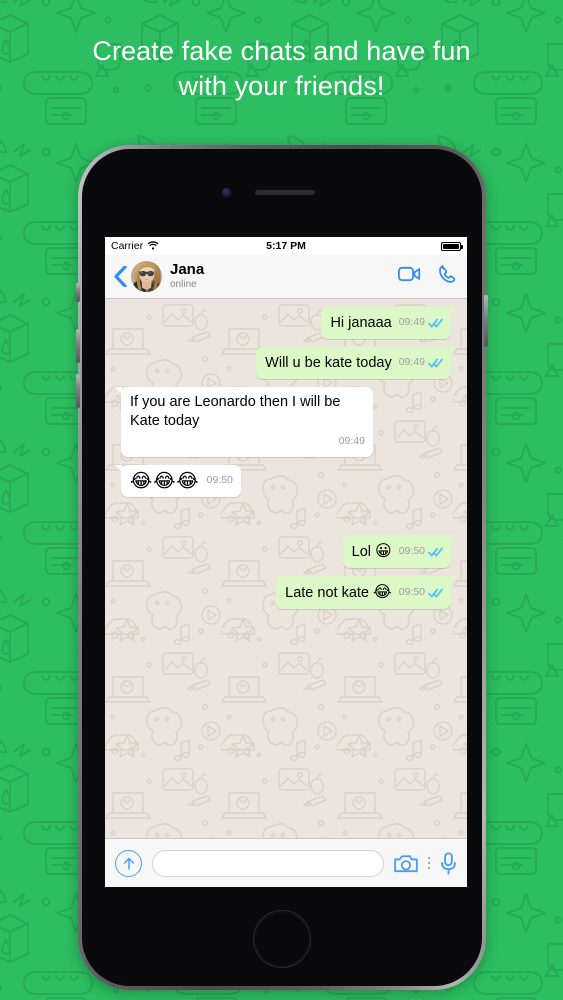 The image size is (563, 1000). What do you see at coordinates (146, 276) in the screenshot?
I see `contact-avatar` at bounding box center [146, 276].